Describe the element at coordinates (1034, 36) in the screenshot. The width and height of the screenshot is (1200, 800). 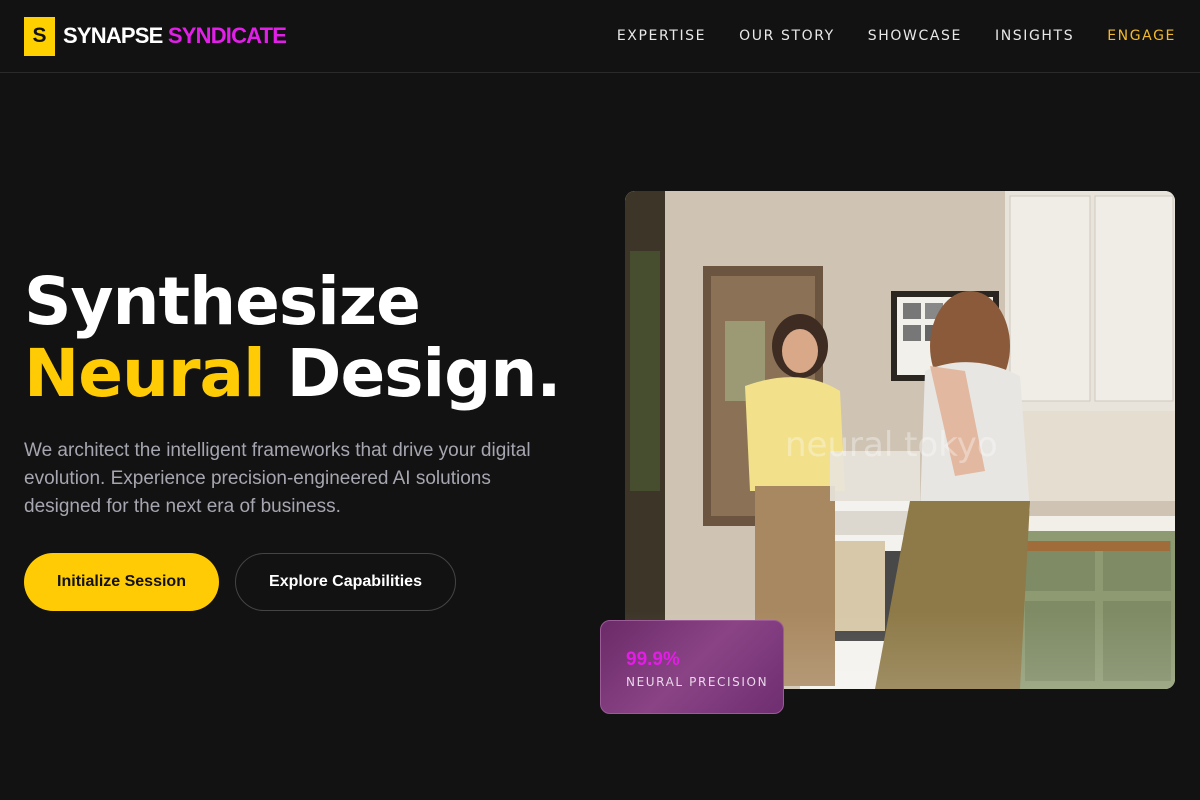
I see `nav-link-insights: INSIGHTS` at that location.